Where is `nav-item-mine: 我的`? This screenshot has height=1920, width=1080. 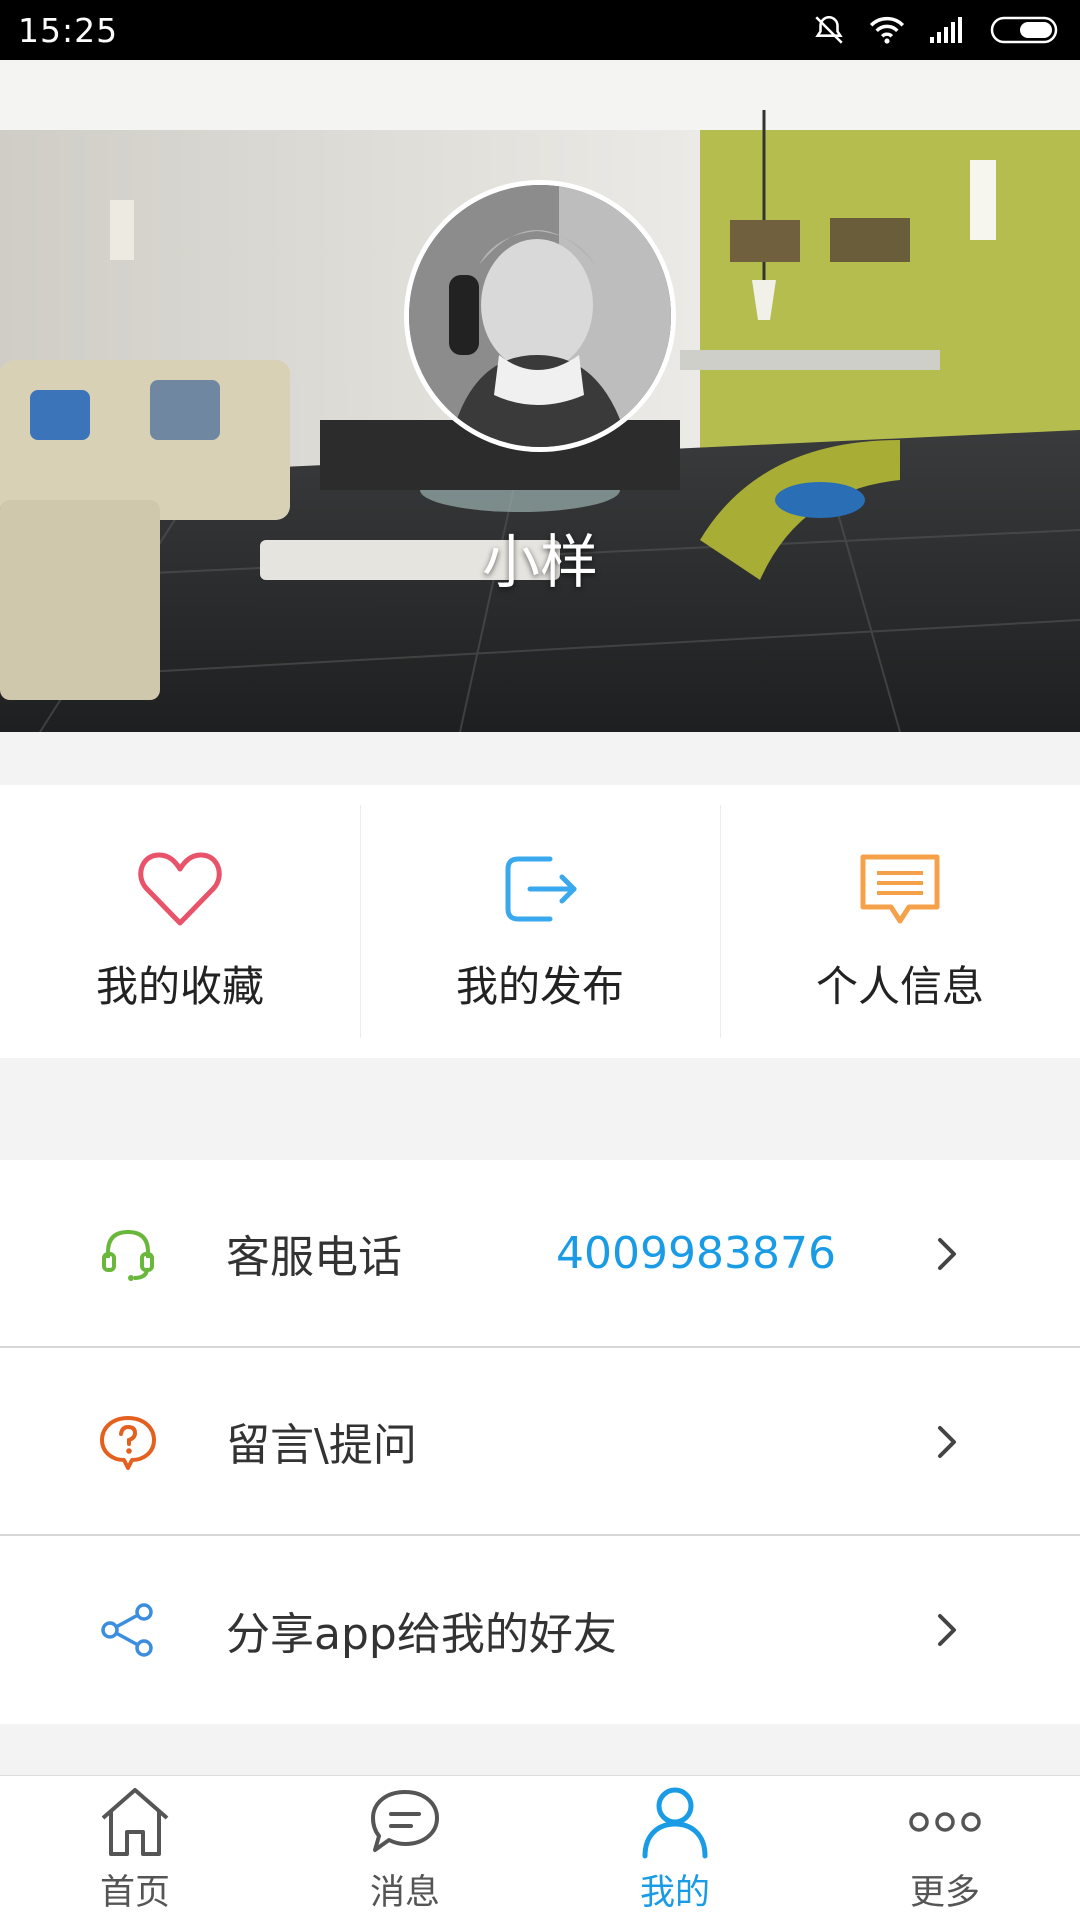
nav-item-mine: 我的 is located at coordinates (675, 1848).